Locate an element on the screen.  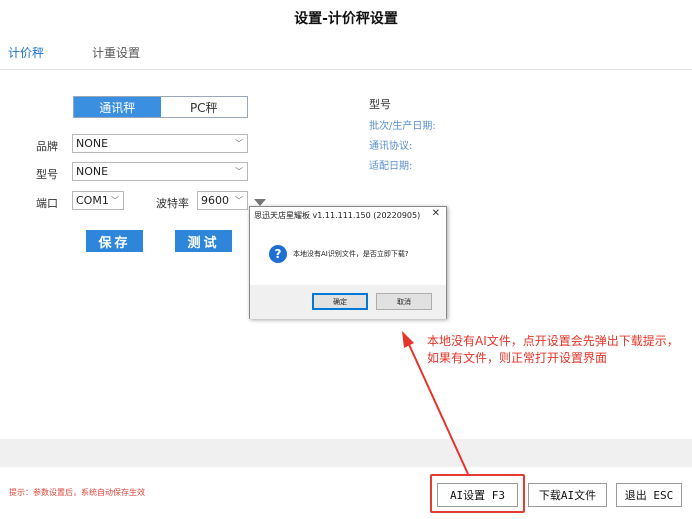
annotation-arrows is located at coordinates (435, 403).